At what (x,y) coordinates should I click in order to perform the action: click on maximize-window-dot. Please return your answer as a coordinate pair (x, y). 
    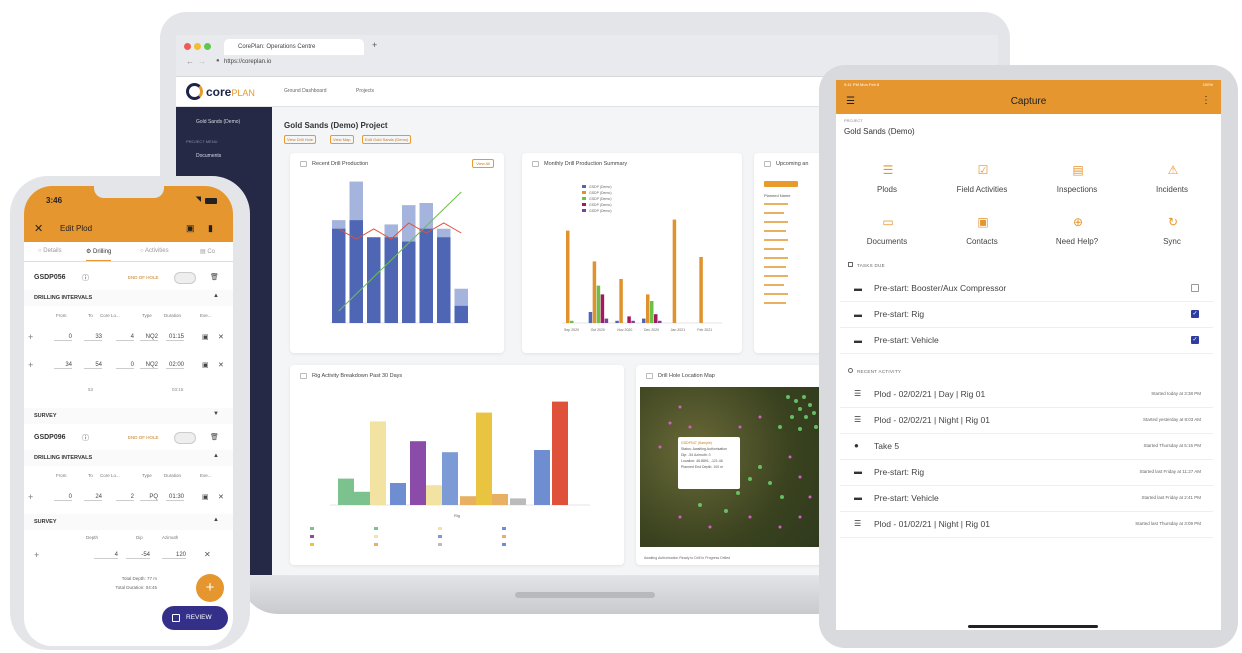
    Looking at the image, I should click on (207, 46).